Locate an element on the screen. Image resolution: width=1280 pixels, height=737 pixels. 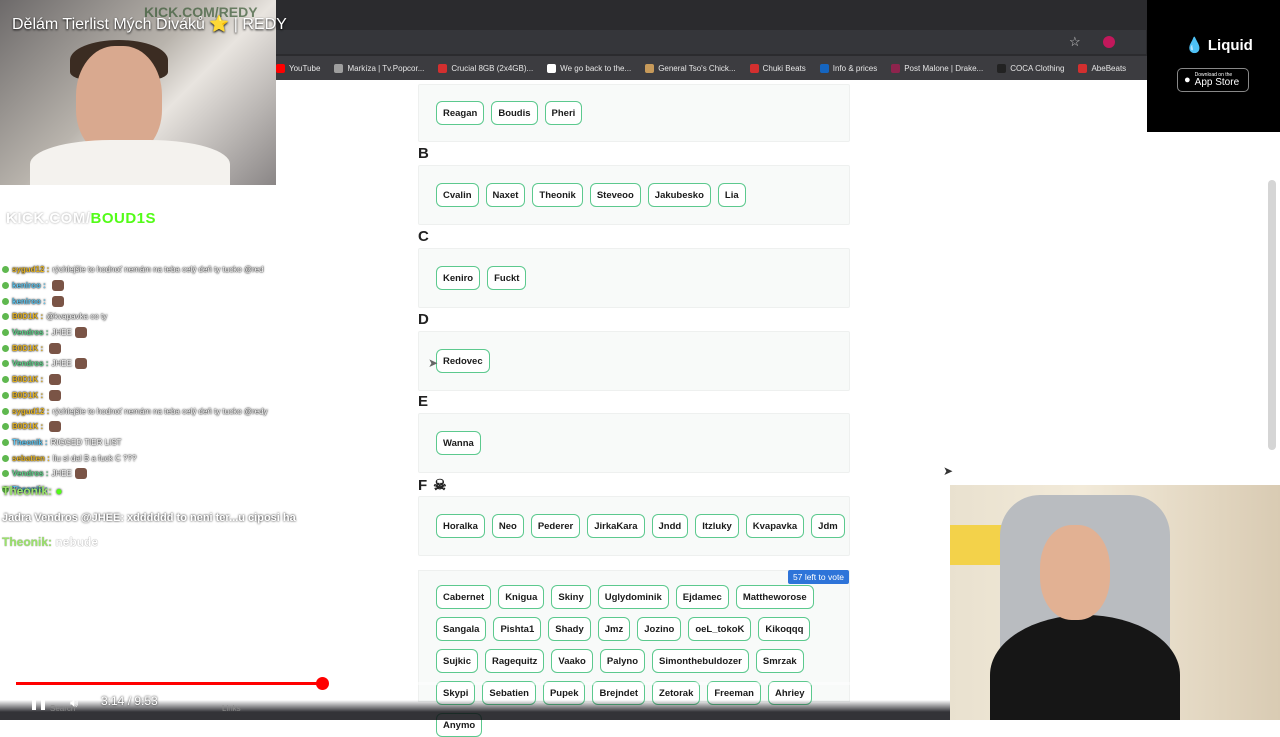
viewer-chip: Wanna is located at coordinates (458, 443).